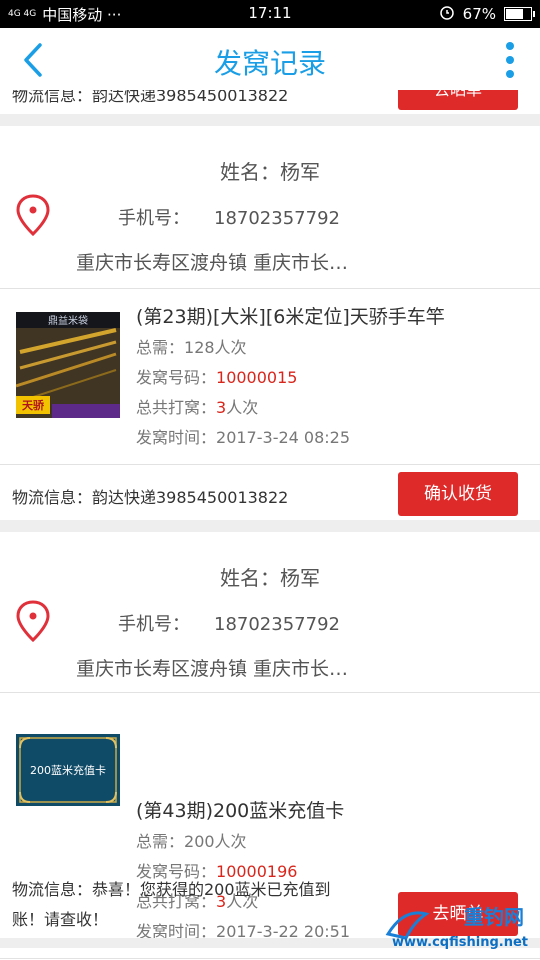 This screenshot has height=960, width=540. I want to click on thumb-brand-text: 鼎益米袋, so click(68, 320).